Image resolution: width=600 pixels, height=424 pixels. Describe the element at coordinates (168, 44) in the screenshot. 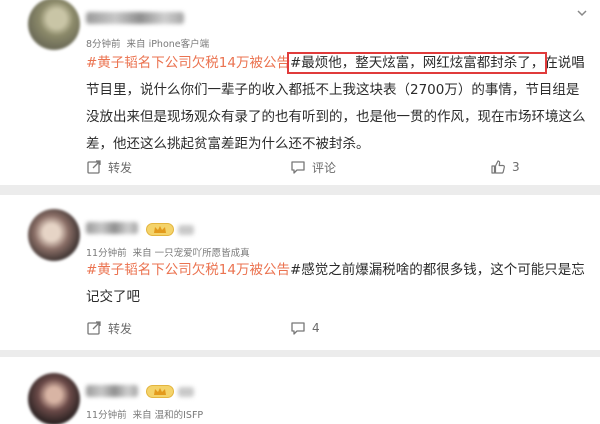

I see `post-source: 来自 iPhone客户端` at that location.